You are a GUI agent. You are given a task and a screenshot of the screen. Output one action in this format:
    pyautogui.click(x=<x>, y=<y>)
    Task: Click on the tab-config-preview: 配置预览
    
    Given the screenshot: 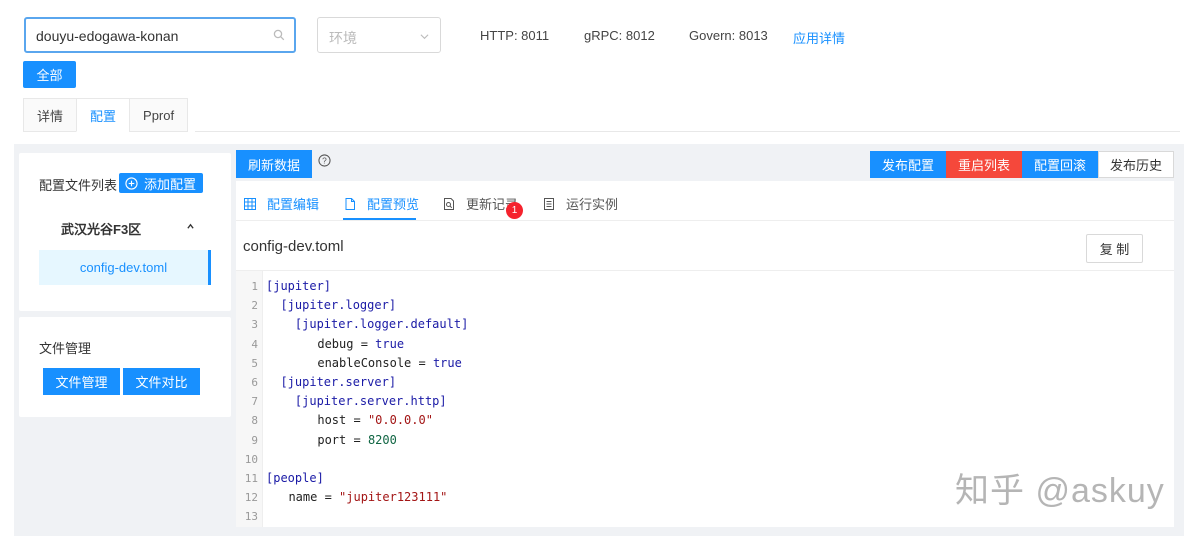 What is the action you would take?
    pyautogui.click(x=381, y=203)
    